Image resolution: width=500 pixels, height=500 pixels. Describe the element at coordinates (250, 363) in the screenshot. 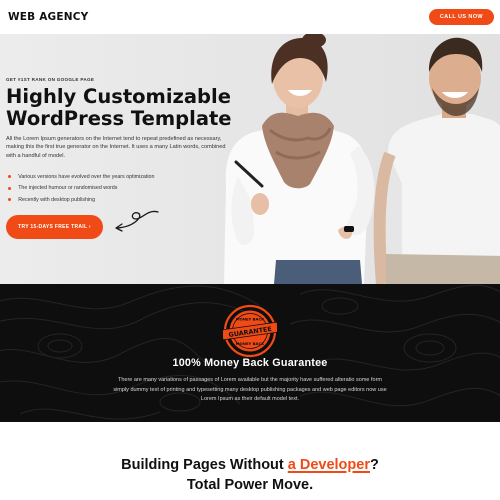

I see `guarantee-title: 100% Money Back Guarantee` at that location.